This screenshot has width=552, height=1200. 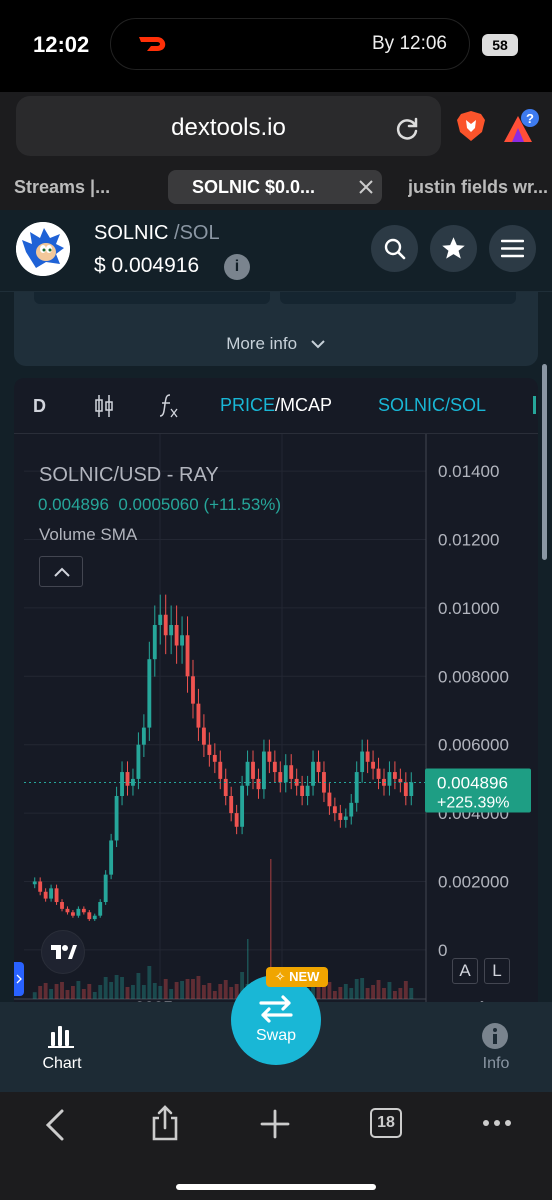 I want to click on activity-eta: By 12:06, so click(x=409, y=43).